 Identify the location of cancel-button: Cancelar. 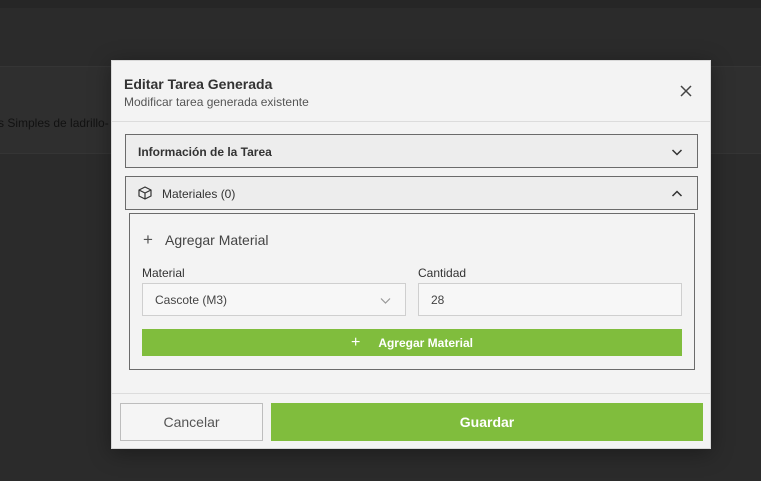
(191, 422).